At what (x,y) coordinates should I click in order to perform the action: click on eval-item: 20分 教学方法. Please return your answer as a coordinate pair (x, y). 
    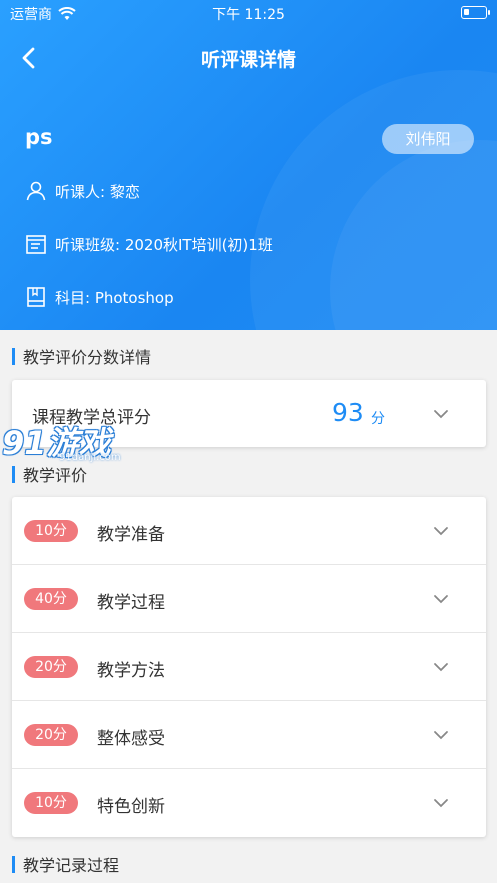
    Looking at the image, I should click on (249, 667).